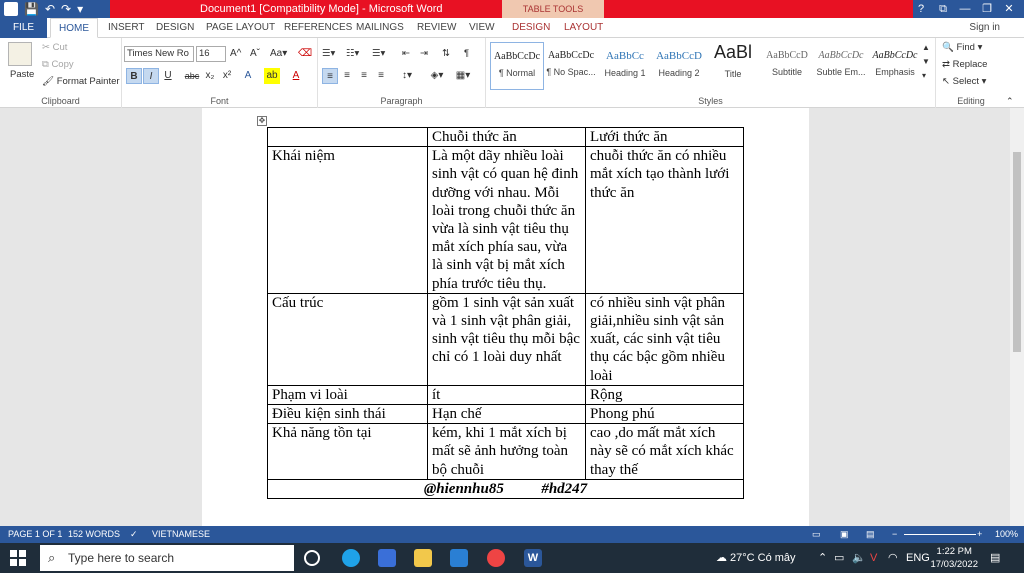 The width and height of the screenshot is (1024, 573). I want to click on subscript-button: x₂, so click(210, 76).